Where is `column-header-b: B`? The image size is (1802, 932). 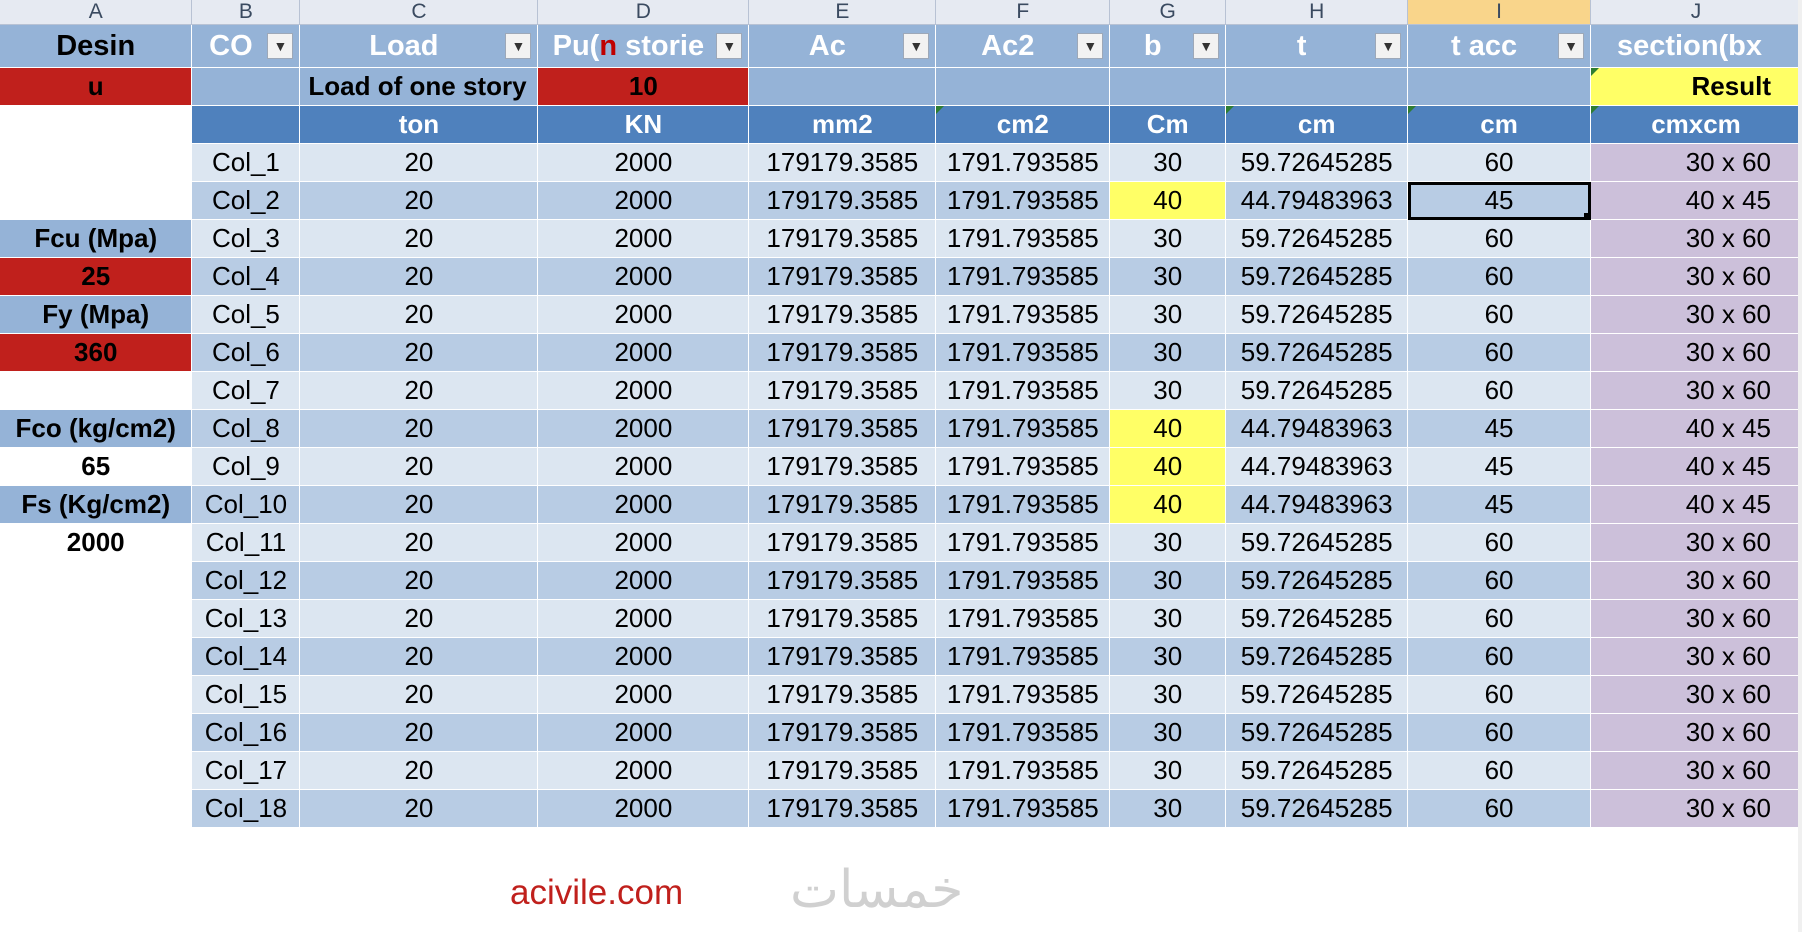 column-header-b: B is located at coordinates (246, 12).